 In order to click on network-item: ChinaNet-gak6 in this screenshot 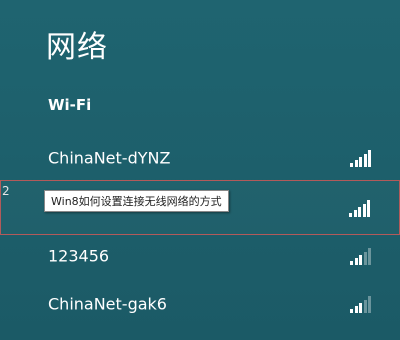, I will do `click(200, 304)`.